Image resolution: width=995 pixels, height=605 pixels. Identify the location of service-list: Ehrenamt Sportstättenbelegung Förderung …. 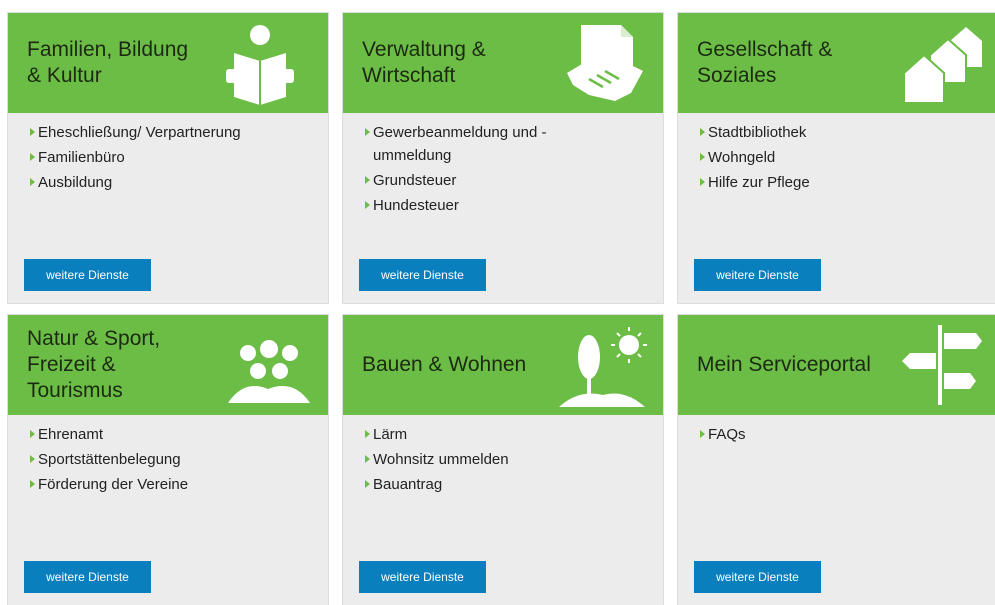
(175, 460).